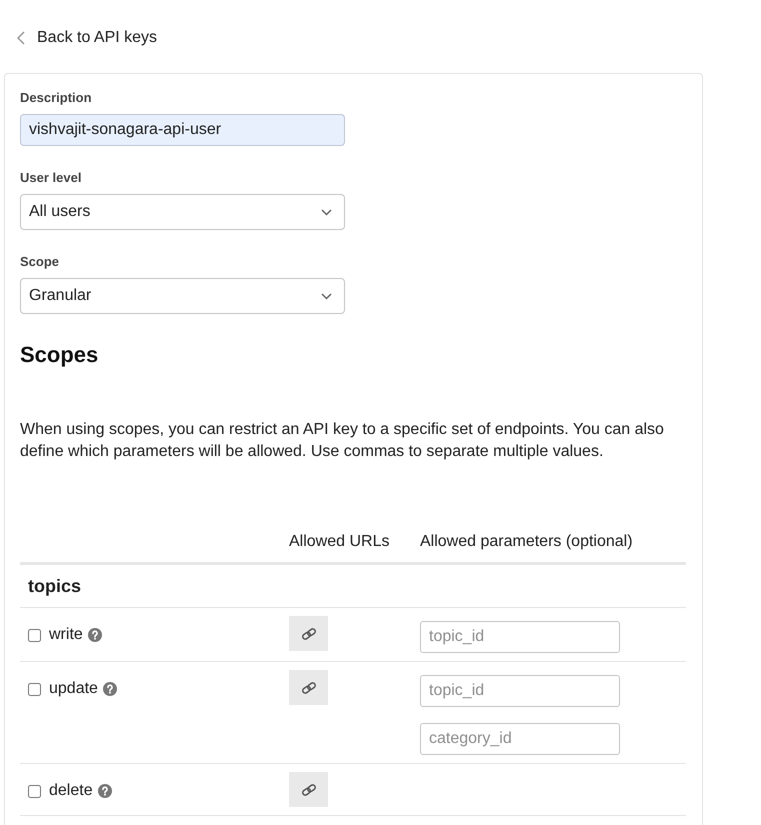  What do you see at coordinates (21, 38) in the screenshot?
I see `chevron-left-icon` at bounding box center [21, 38].